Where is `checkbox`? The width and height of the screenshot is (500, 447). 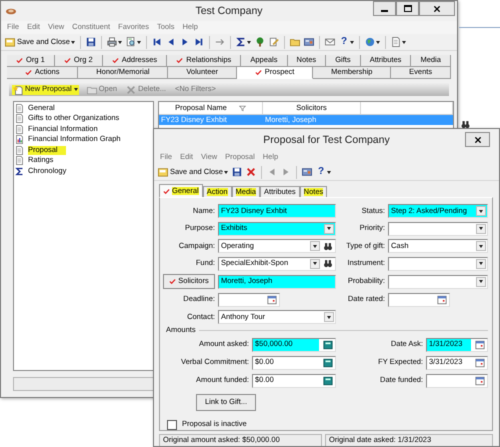
checkbox is located at coordinates (172, 425).